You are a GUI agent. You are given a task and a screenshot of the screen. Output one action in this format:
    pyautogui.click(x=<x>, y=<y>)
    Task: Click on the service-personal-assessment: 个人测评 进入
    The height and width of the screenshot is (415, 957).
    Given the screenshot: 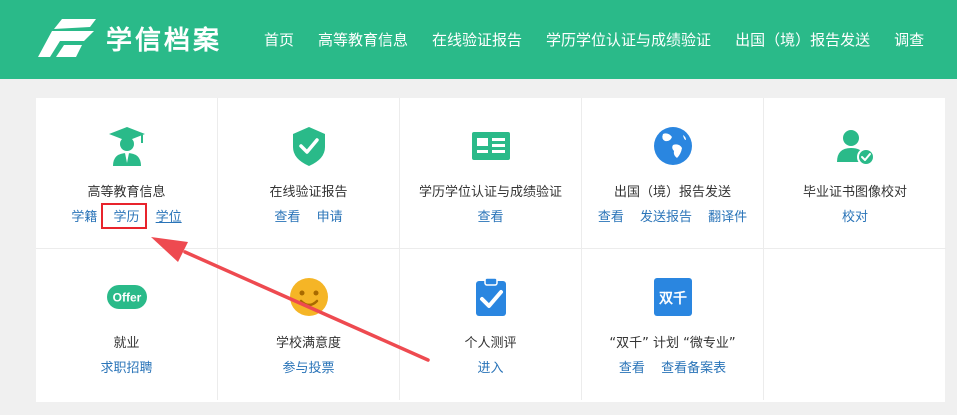 What is the action you would take?
    pyautogui.click(x=491, y=324)
    